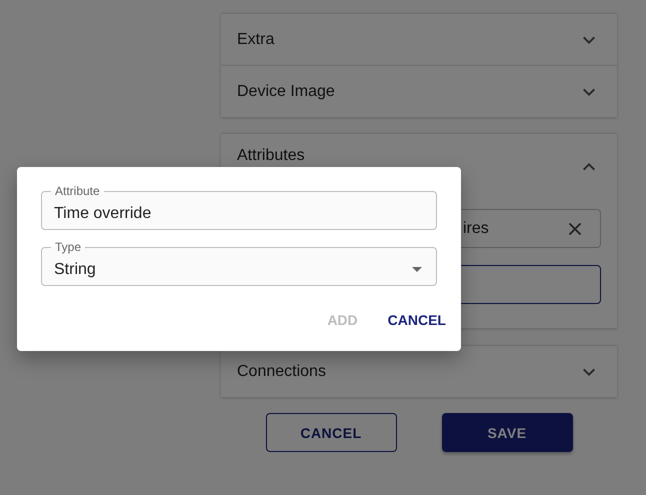  Describe the element at coordinates (239, 207) in the screenshot. I see `attribute-field: Attribute Time override` at that location.